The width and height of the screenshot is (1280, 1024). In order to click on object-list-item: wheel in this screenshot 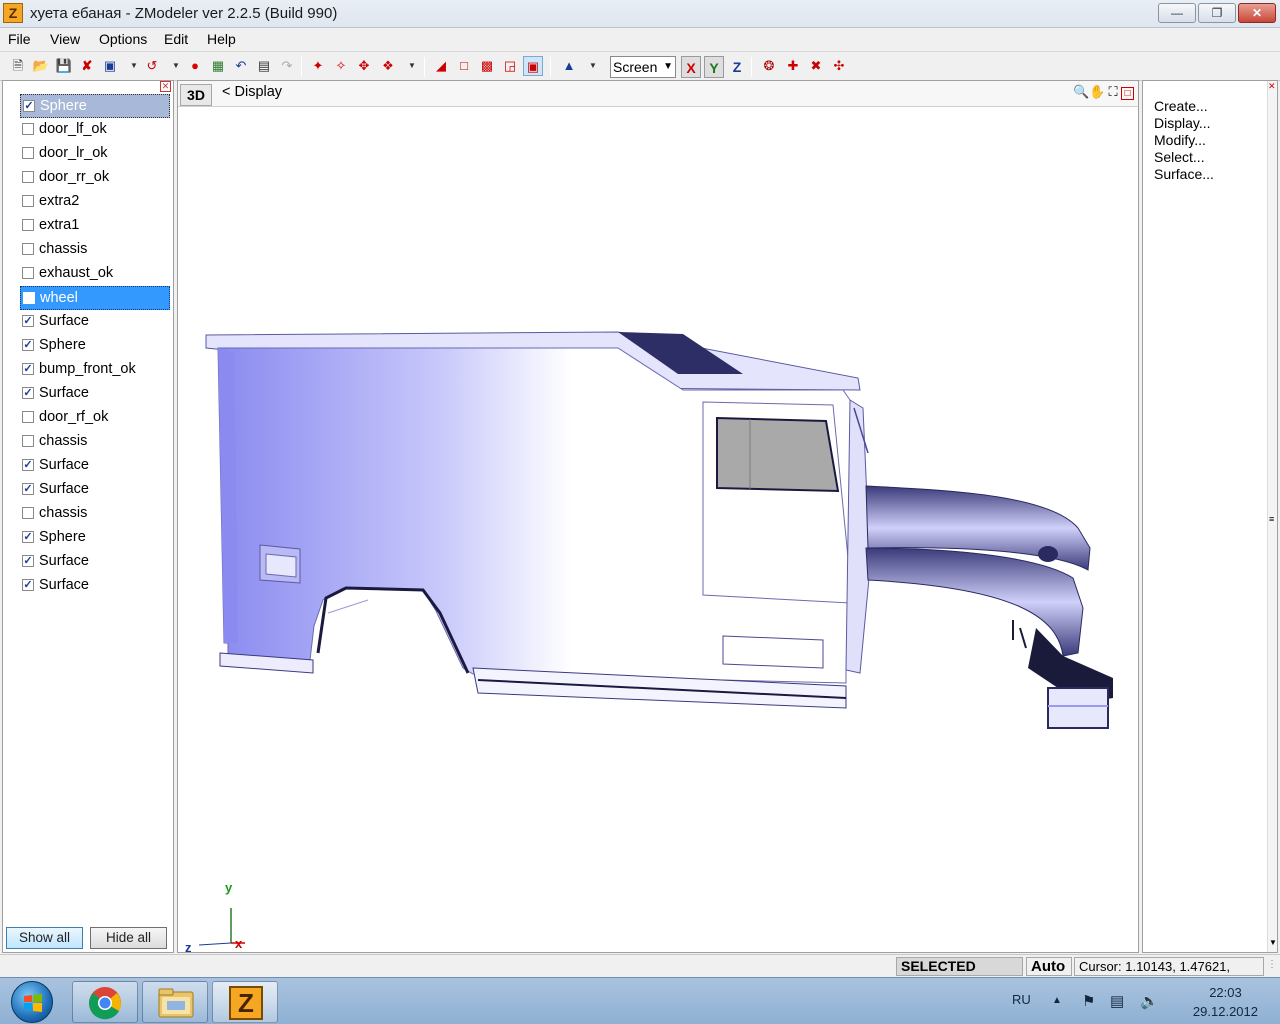, I will do `click(95, 298)`.